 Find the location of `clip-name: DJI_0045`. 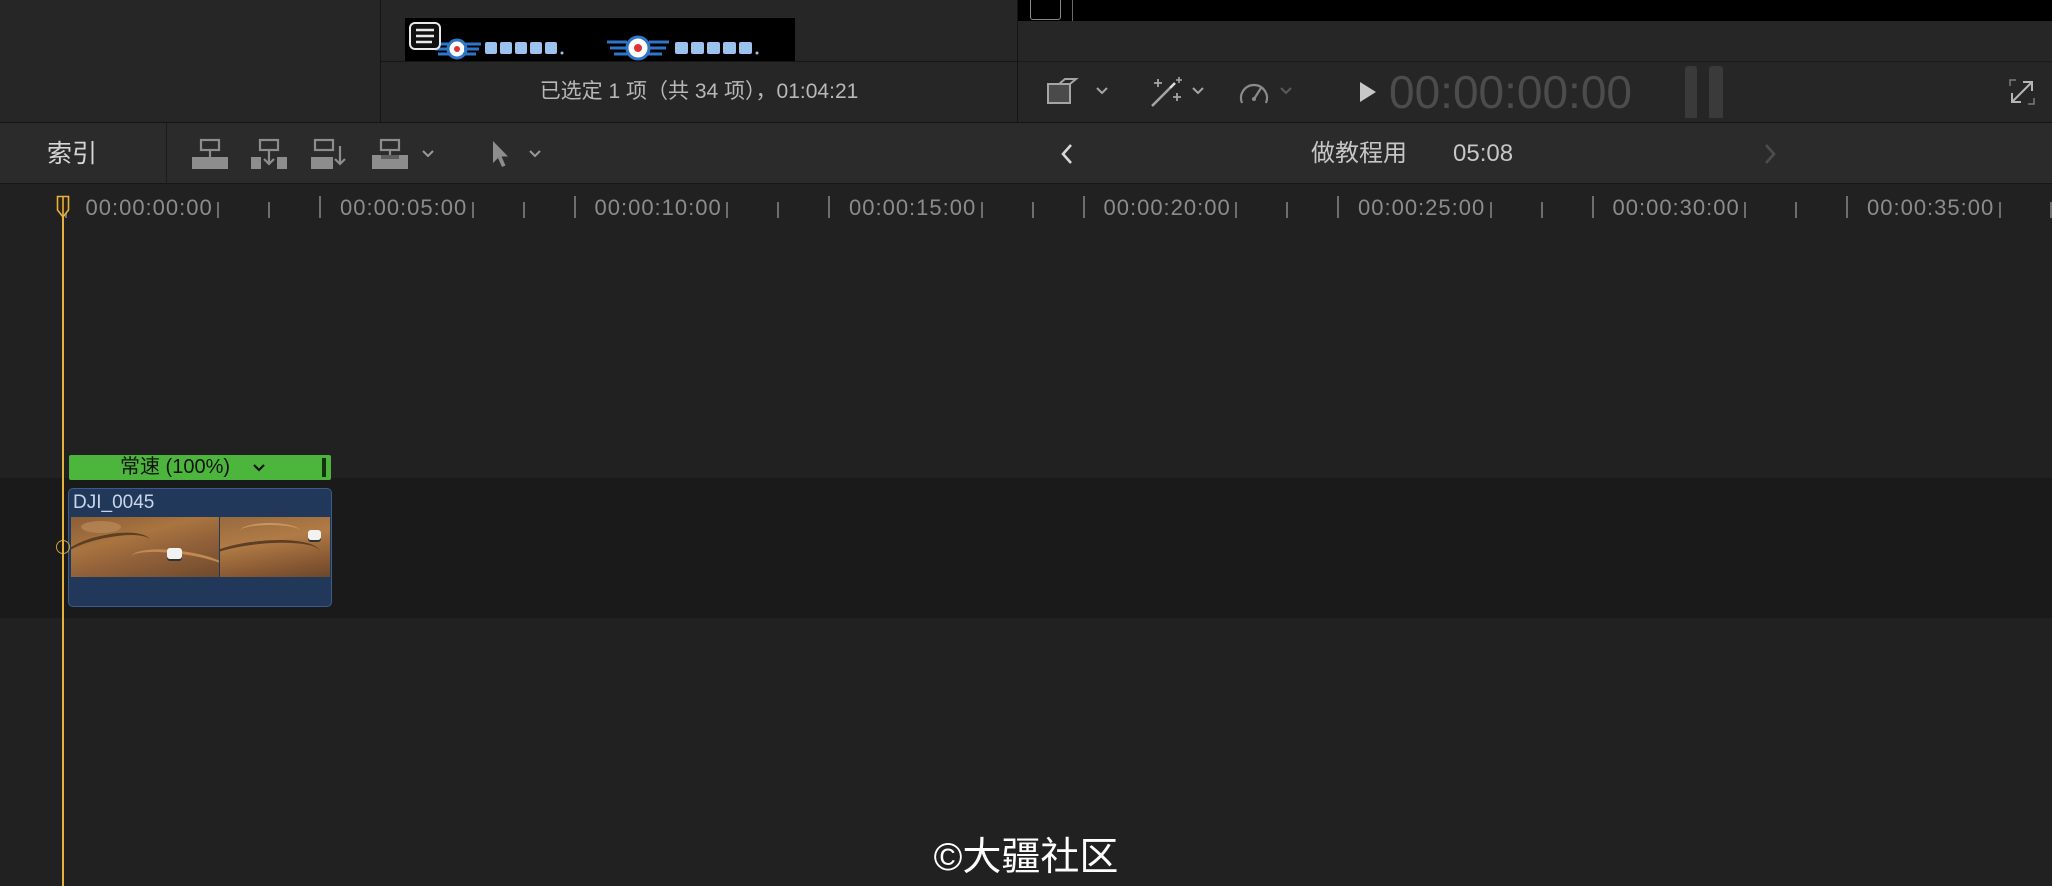

clip-name: DJI_0045 is located at coordinates (114, 502).